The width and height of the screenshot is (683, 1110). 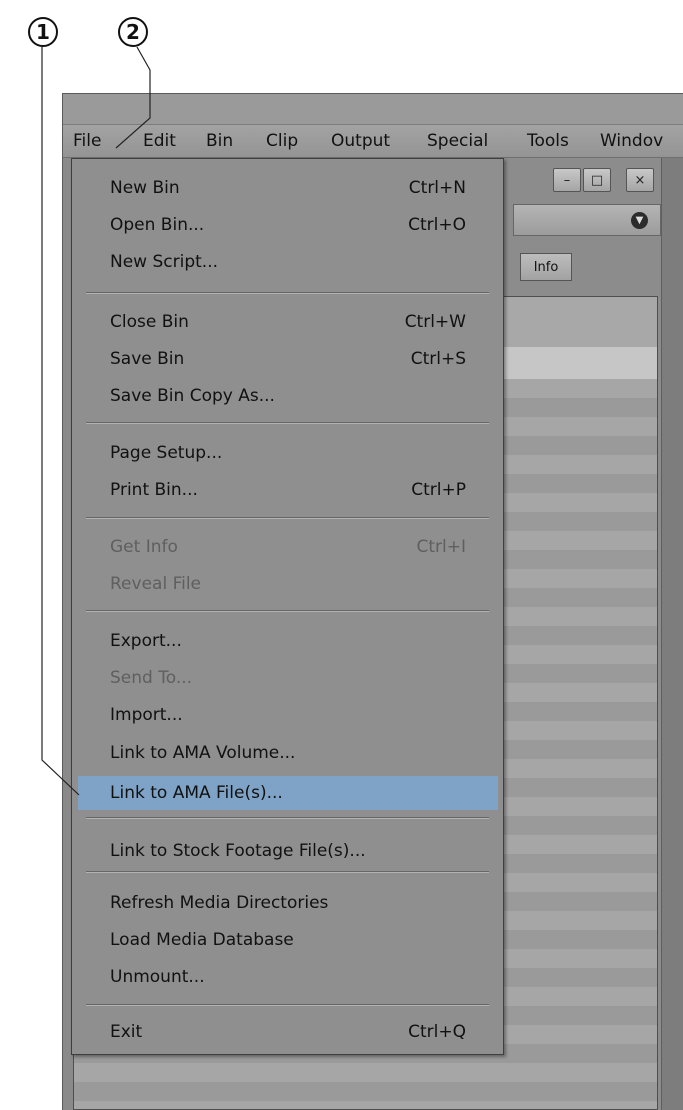 I want to click on menu-item-label: Refresh Media Directories, so click(x=219, y=903).